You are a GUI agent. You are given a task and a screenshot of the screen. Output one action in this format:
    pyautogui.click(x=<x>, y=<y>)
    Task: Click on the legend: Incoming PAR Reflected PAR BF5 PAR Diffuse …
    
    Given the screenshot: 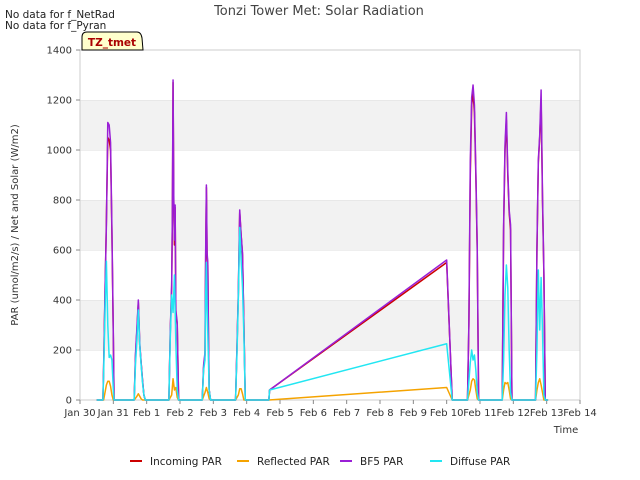 What is the action you would take?
    pyautogui.click(x=320, y=462)
    